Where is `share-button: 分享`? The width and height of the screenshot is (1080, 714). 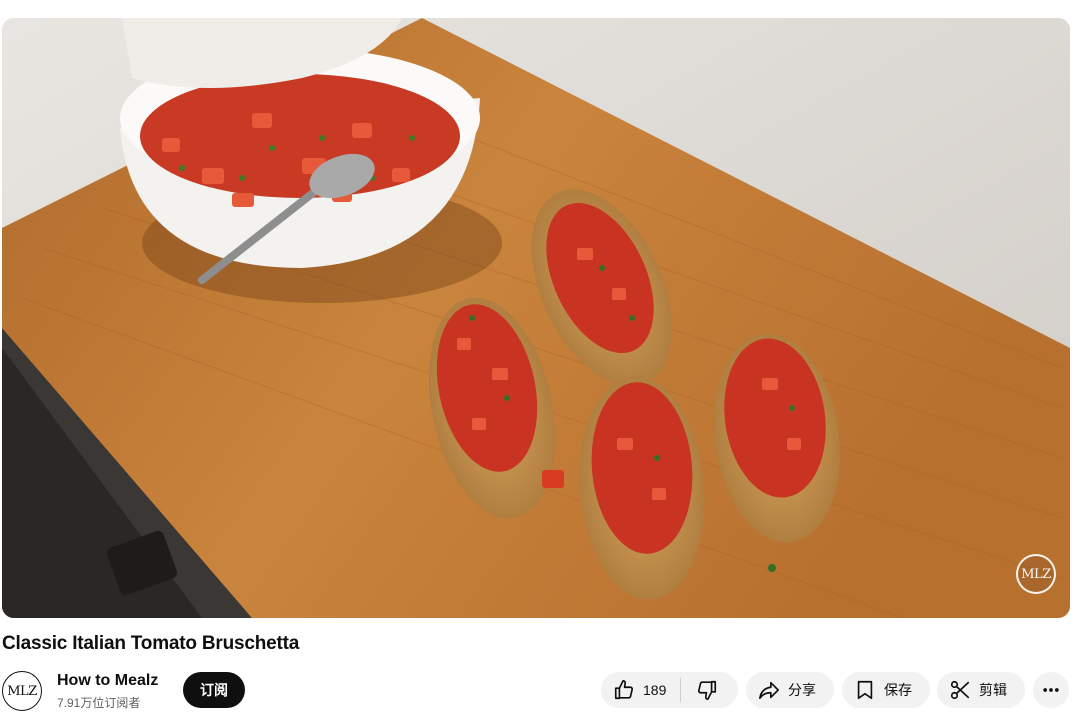 share-button: 分享 is located at coordinates (790, 690).